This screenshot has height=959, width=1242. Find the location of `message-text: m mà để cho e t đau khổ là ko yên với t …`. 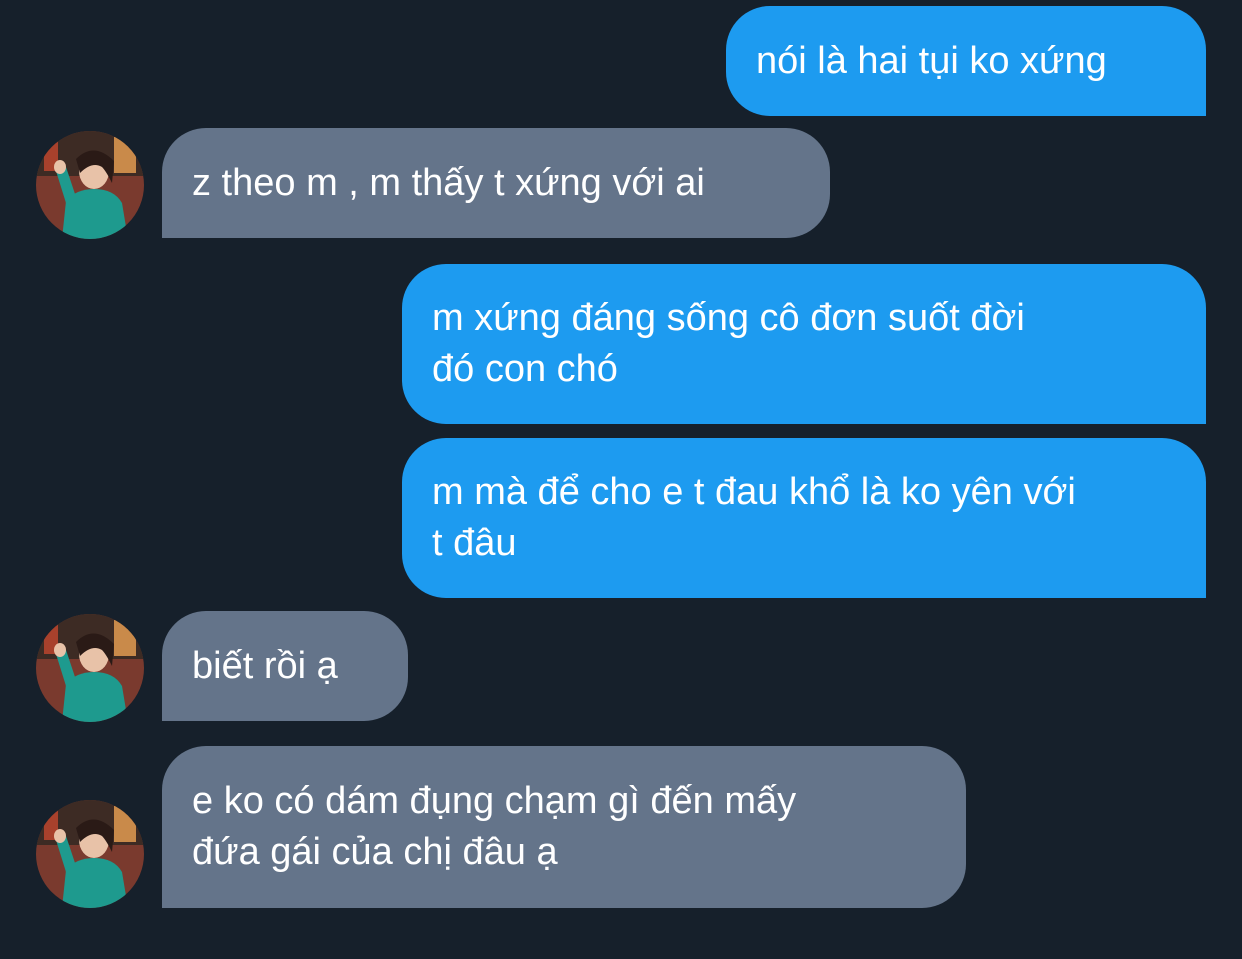

message-text: m mà để cho e t đau khổ là ko yên với t … is located at coordinates (754, 517).